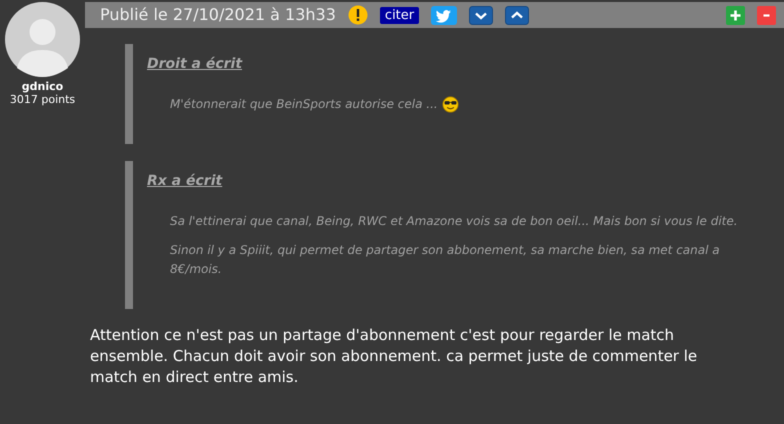 Image resolution: width=784 pixels, height=424 pixels. Describe the element at coordinates (766, 15) in the screenshot. I see `minus-icon` at that location.